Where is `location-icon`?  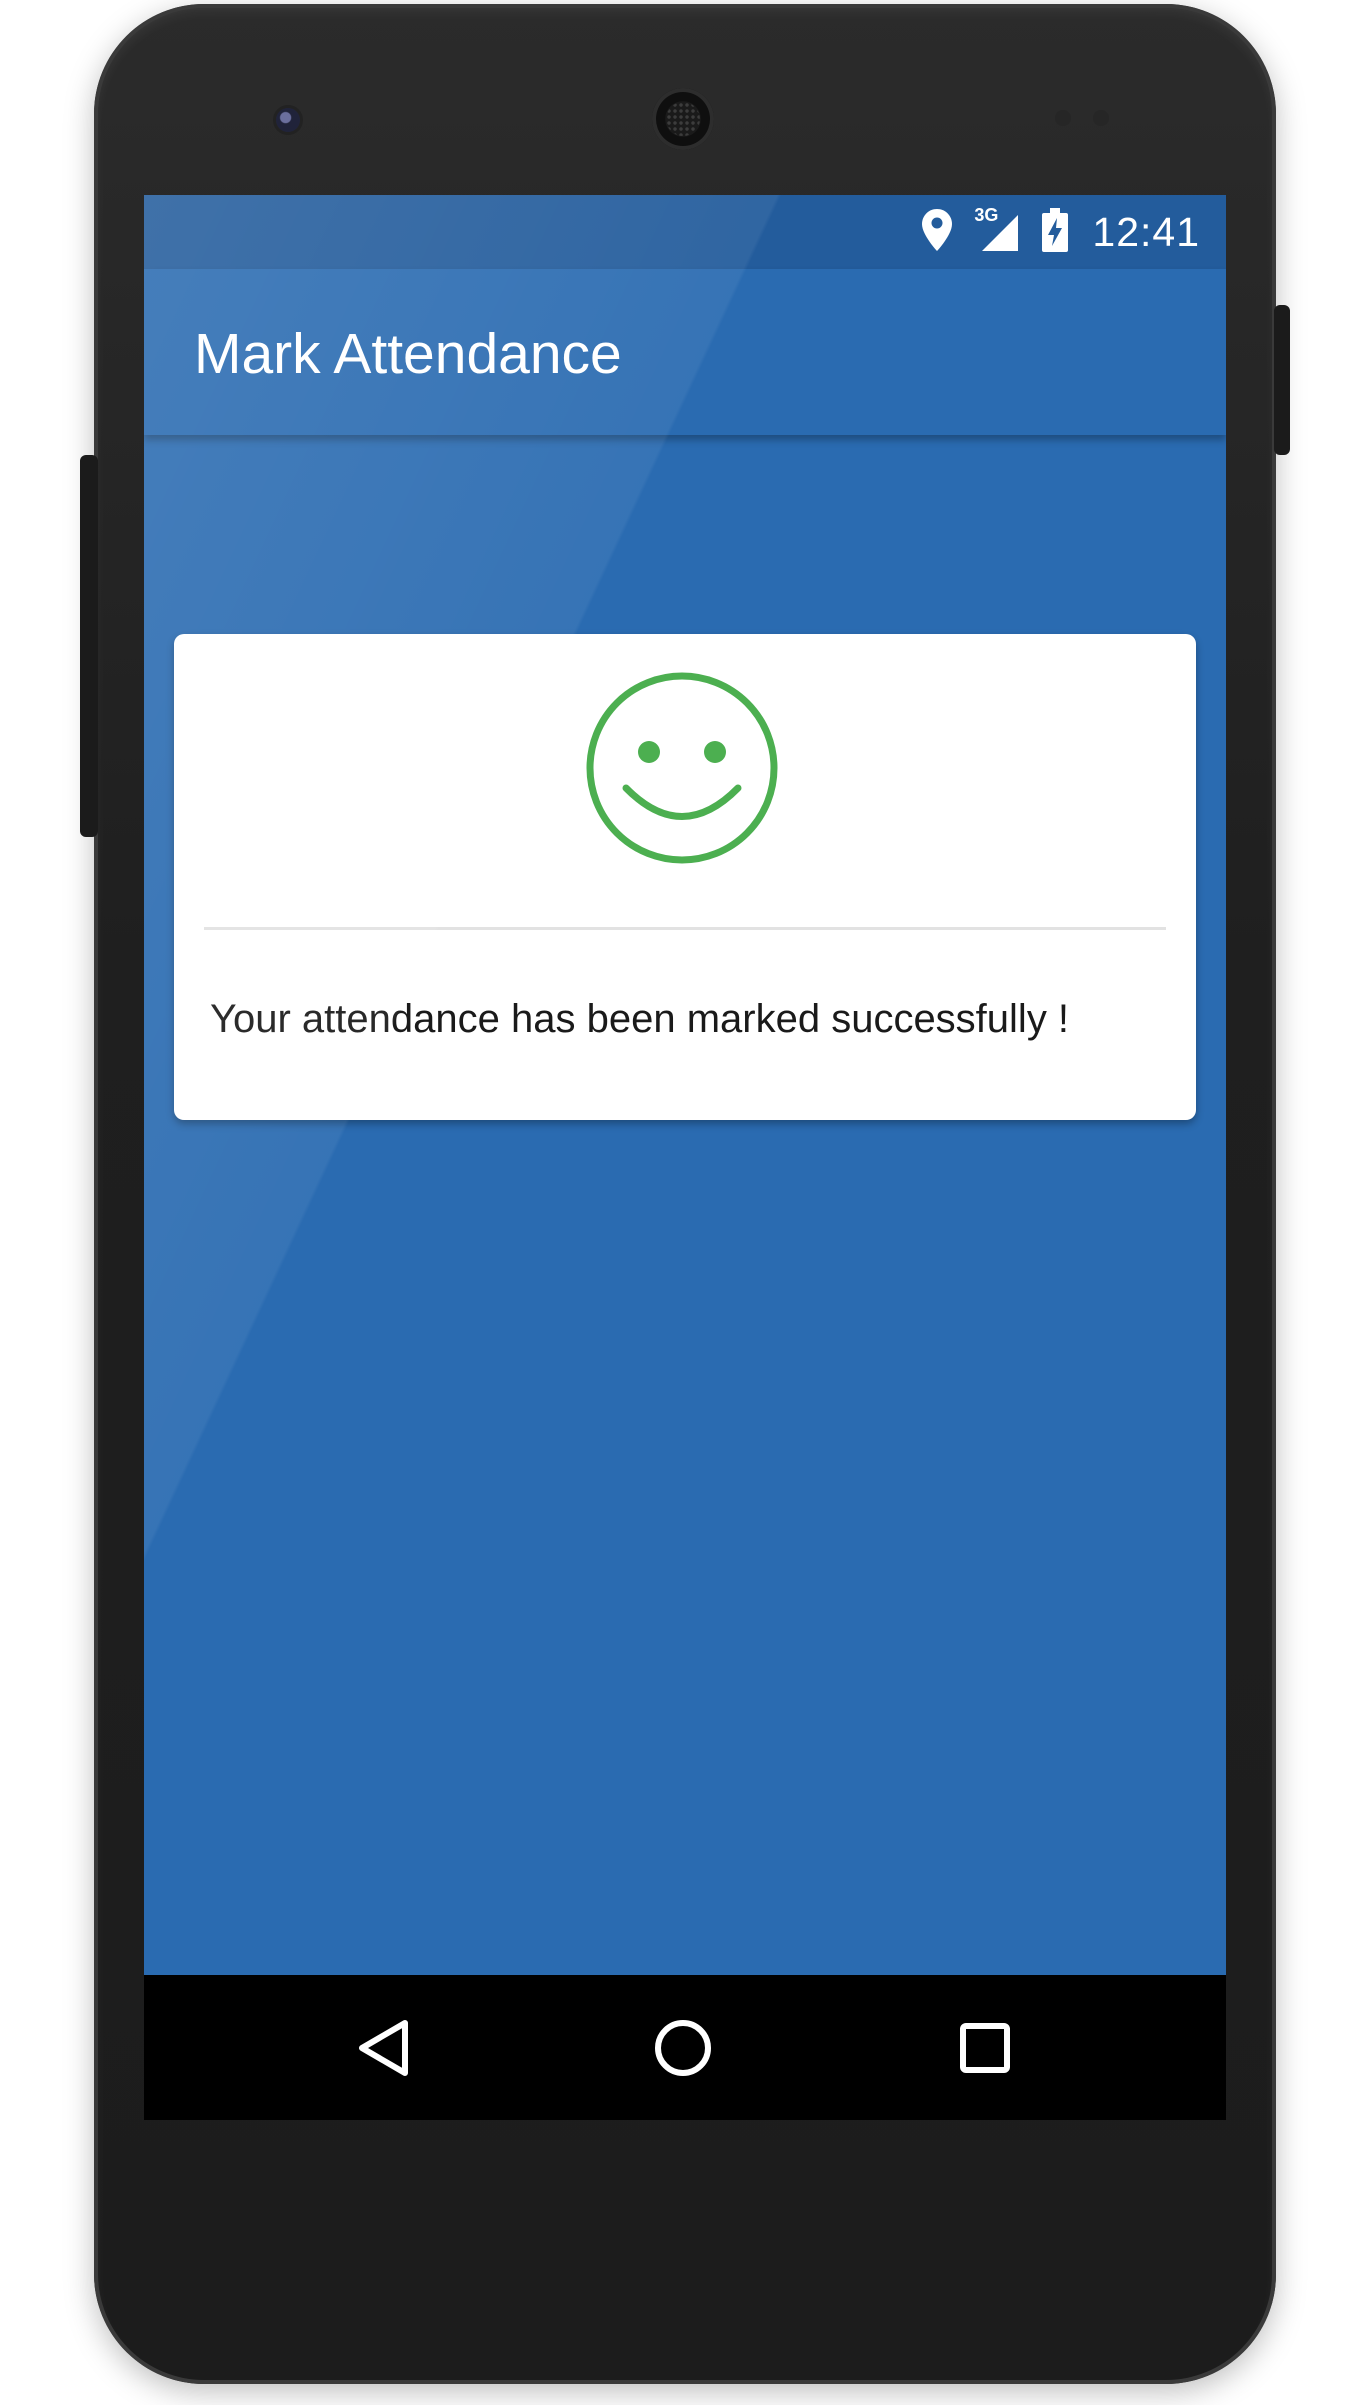
location-icon is located at coordinates (937, 232).